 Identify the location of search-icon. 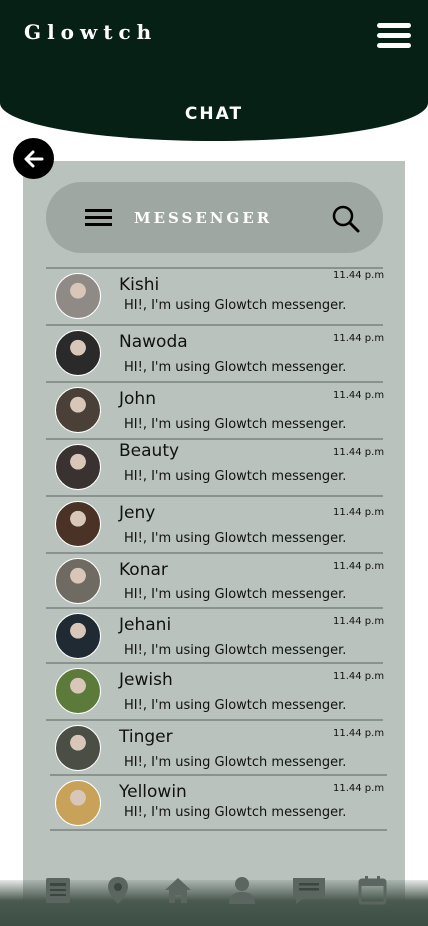
(346, 219).